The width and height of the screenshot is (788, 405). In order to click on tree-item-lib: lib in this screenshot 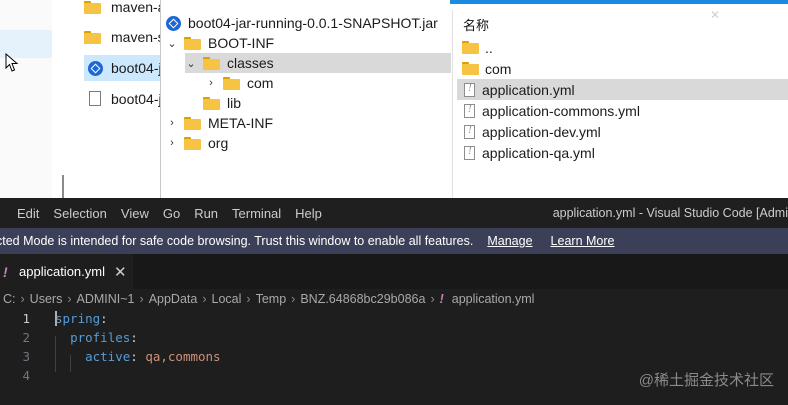, I will do `click(213, 103)`.